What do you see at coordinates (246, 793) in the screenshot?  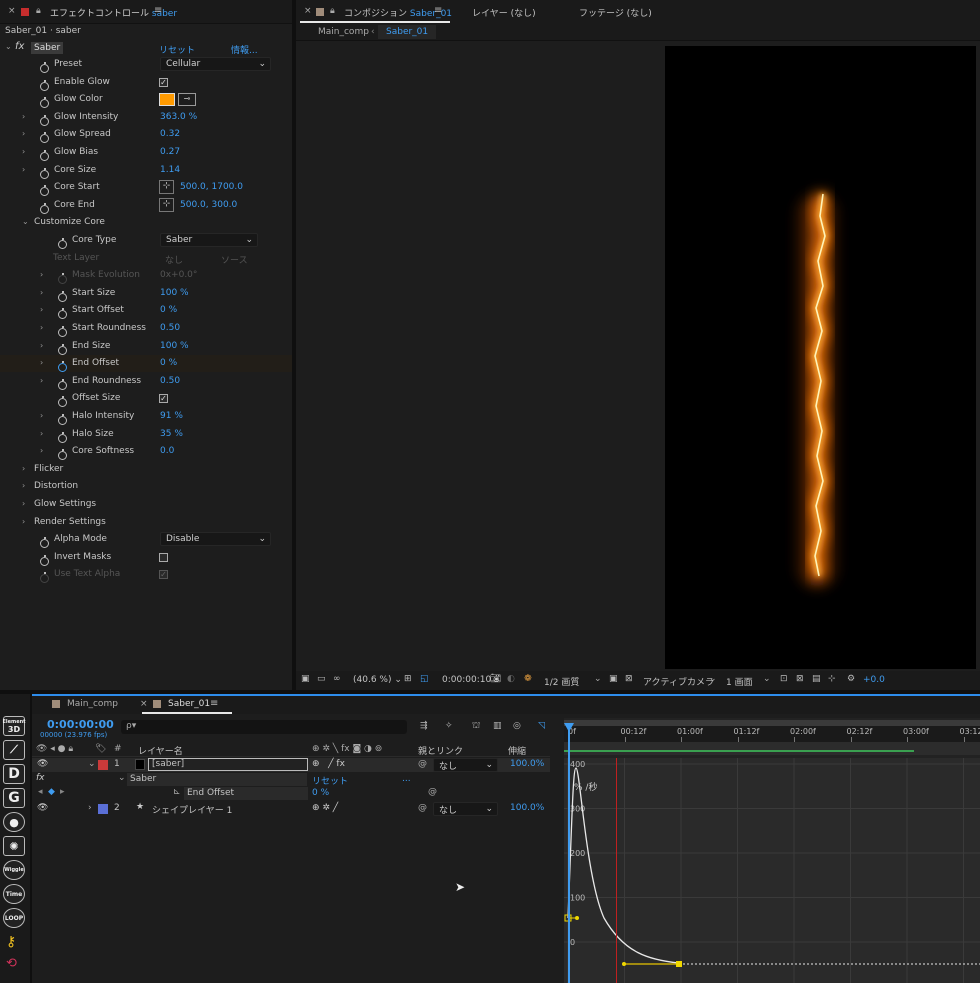 I see `end-offset-label: End Offset` at bounding box center [246, 793].